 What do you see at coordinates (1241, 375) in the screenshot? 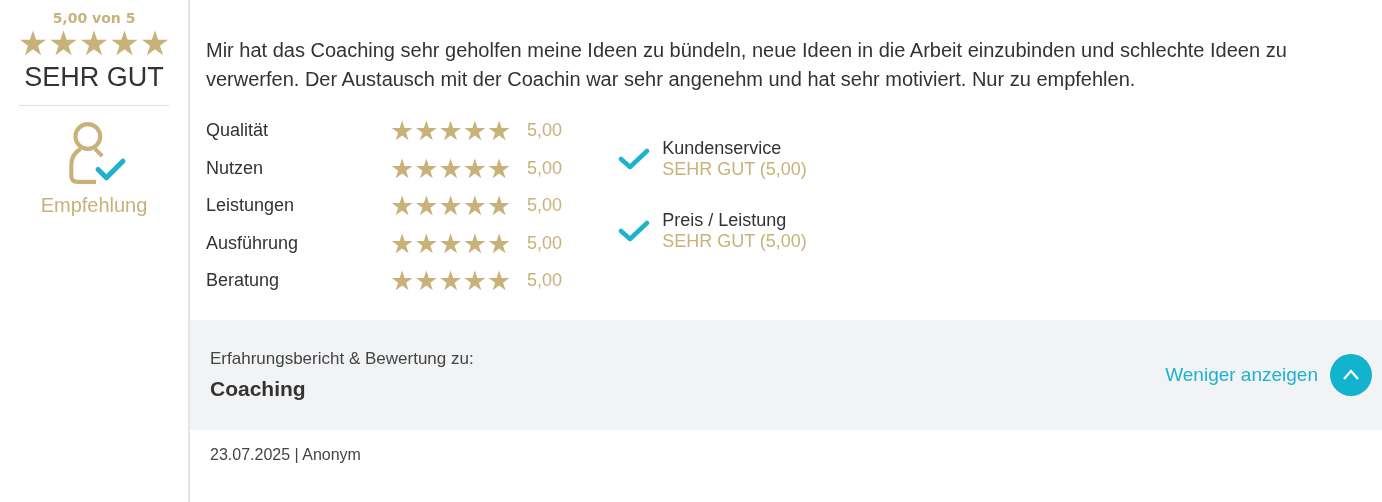
I see `show-less-link: Weniger anzeigen` at bounding box center [1241, 375].